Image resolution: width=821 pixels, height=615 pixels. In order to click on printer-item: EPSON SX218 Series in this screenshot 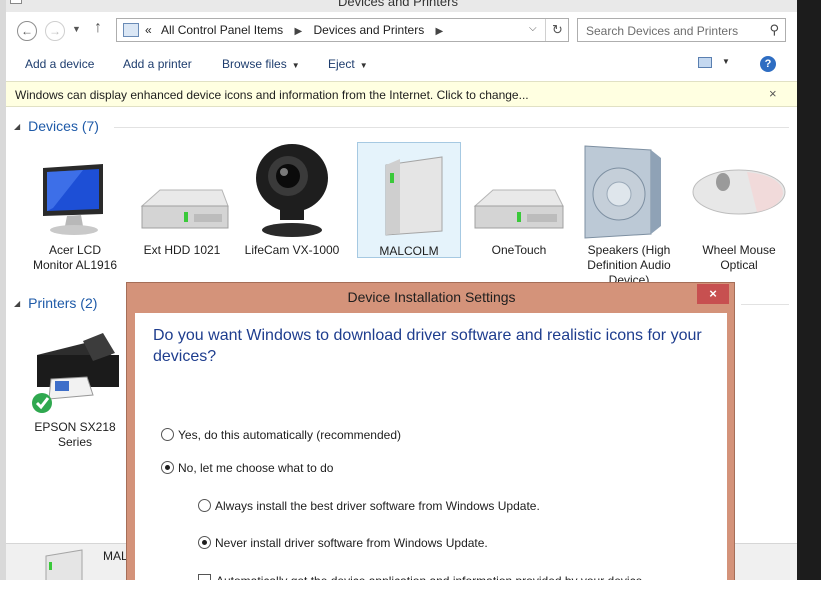, I will do `click(75, 386)`.